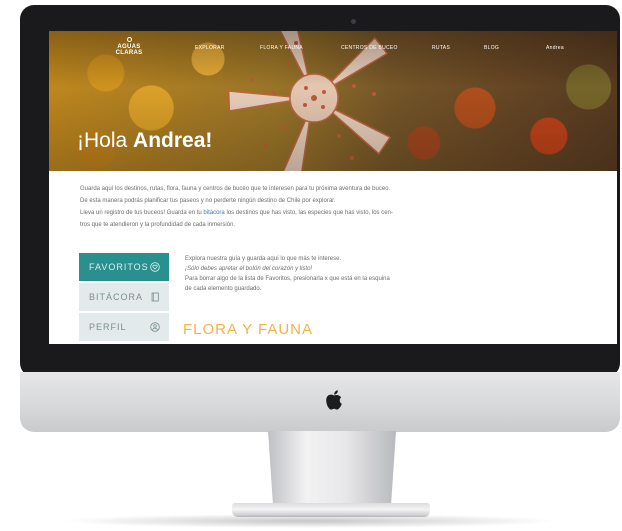 The image size is (622, 531). Describe the element at coordinates (353, 21) in the screenshot. I see `camera-icon` at that location.